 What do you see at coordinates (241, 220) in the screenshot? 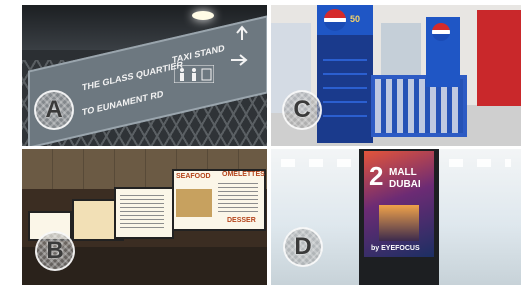
I see `menu-heading-dessert: DESSER` at bounding box center [241, 220].